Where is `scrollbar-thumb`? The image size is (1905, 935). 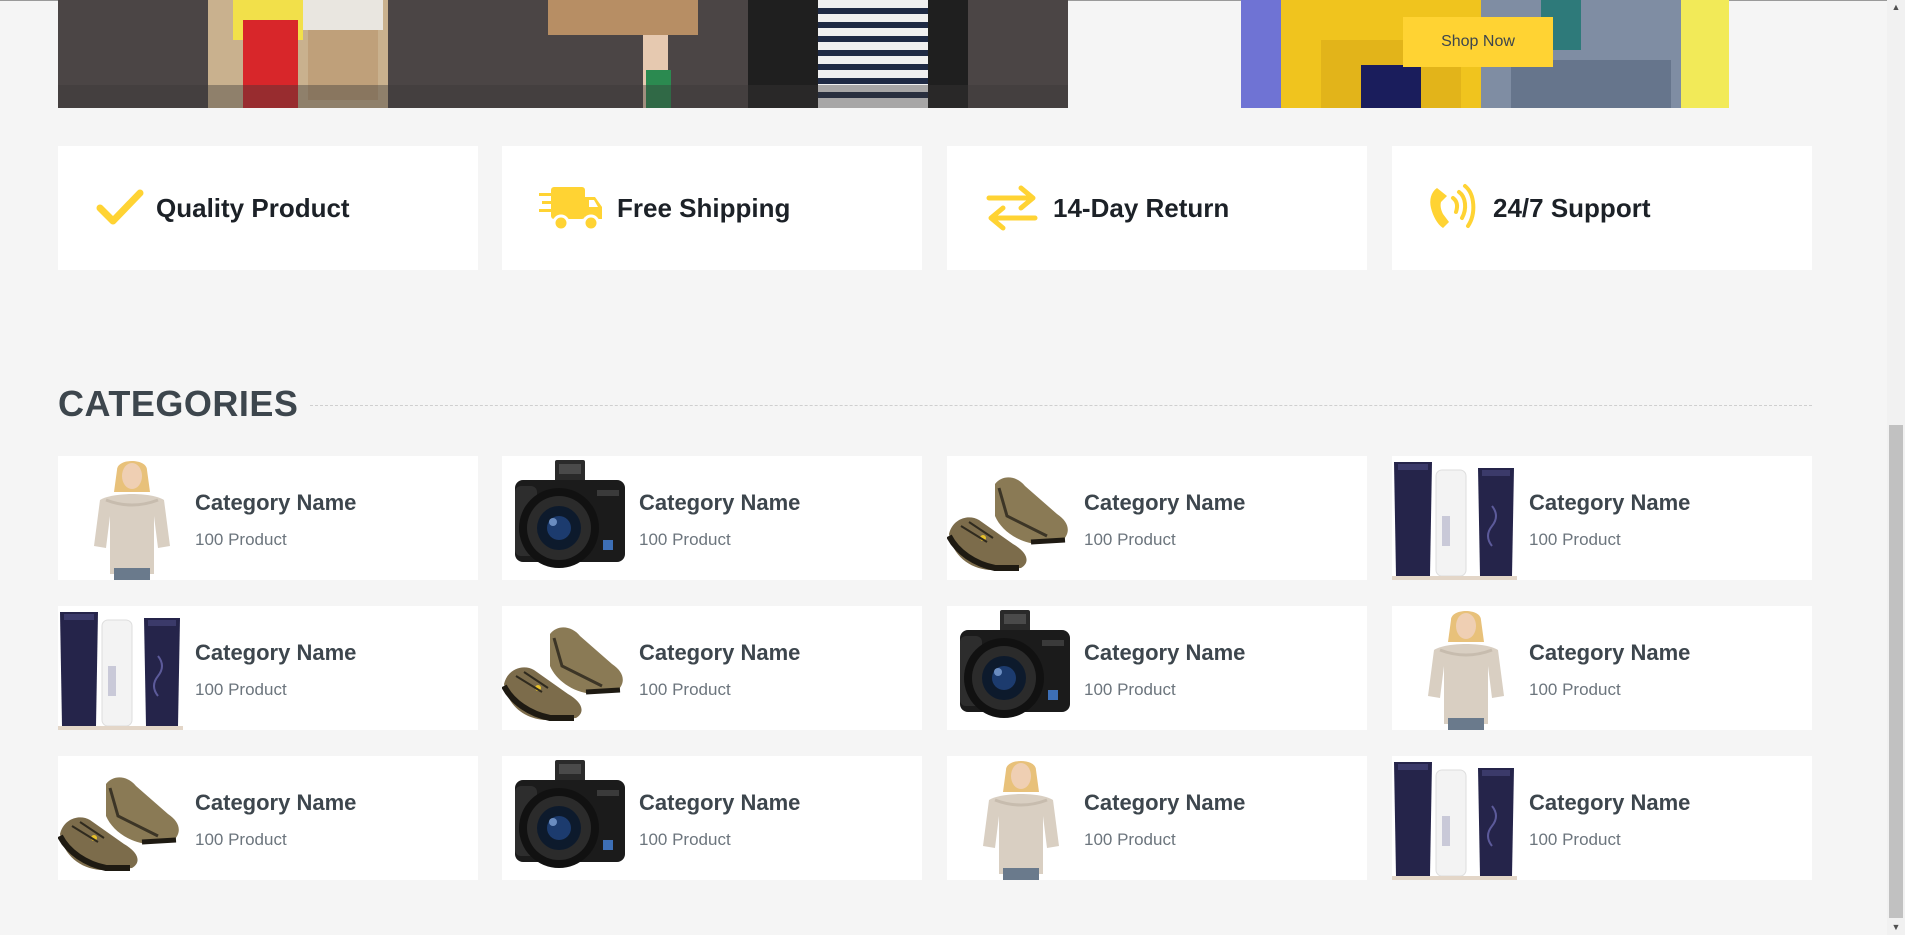
scrollbar-thumb is located at coordinates (1896, 671).